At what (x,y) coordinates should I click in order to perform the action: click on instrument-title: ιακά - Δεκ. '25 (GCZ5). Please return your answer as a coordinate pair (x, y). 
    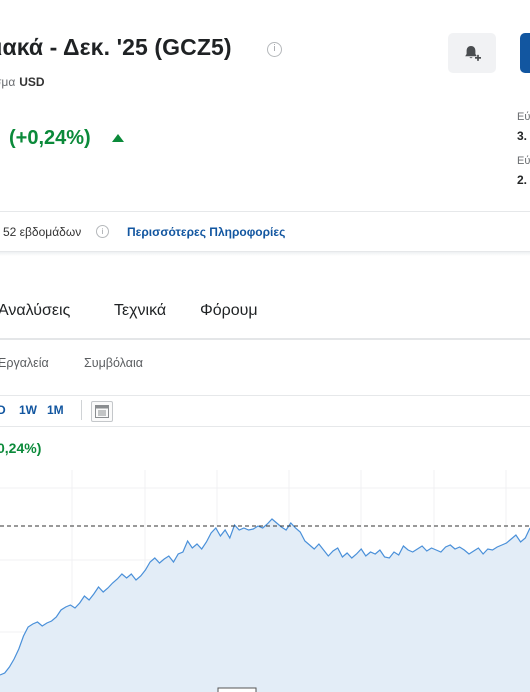
    Looking at the image, I should click on (116, 47).